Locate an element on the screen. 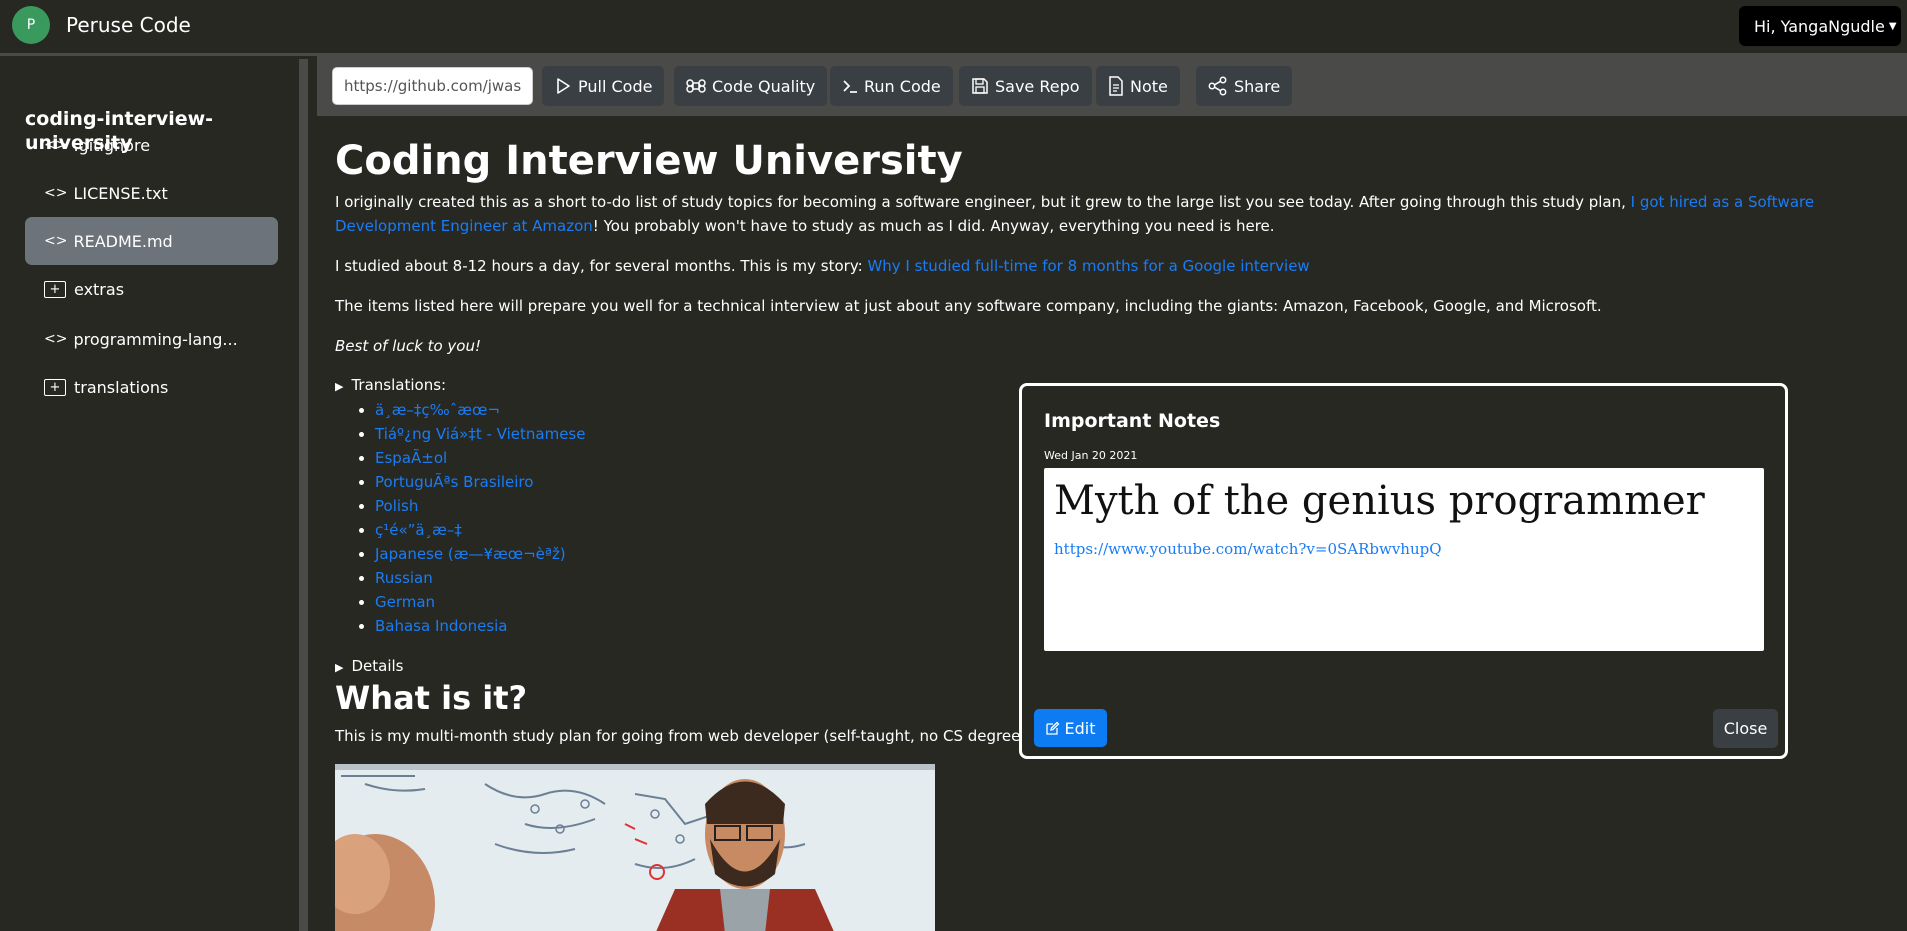  list-item: Tiáº¿ng Viá»‡t - Vietnamese is located at coordinates (480, 434).